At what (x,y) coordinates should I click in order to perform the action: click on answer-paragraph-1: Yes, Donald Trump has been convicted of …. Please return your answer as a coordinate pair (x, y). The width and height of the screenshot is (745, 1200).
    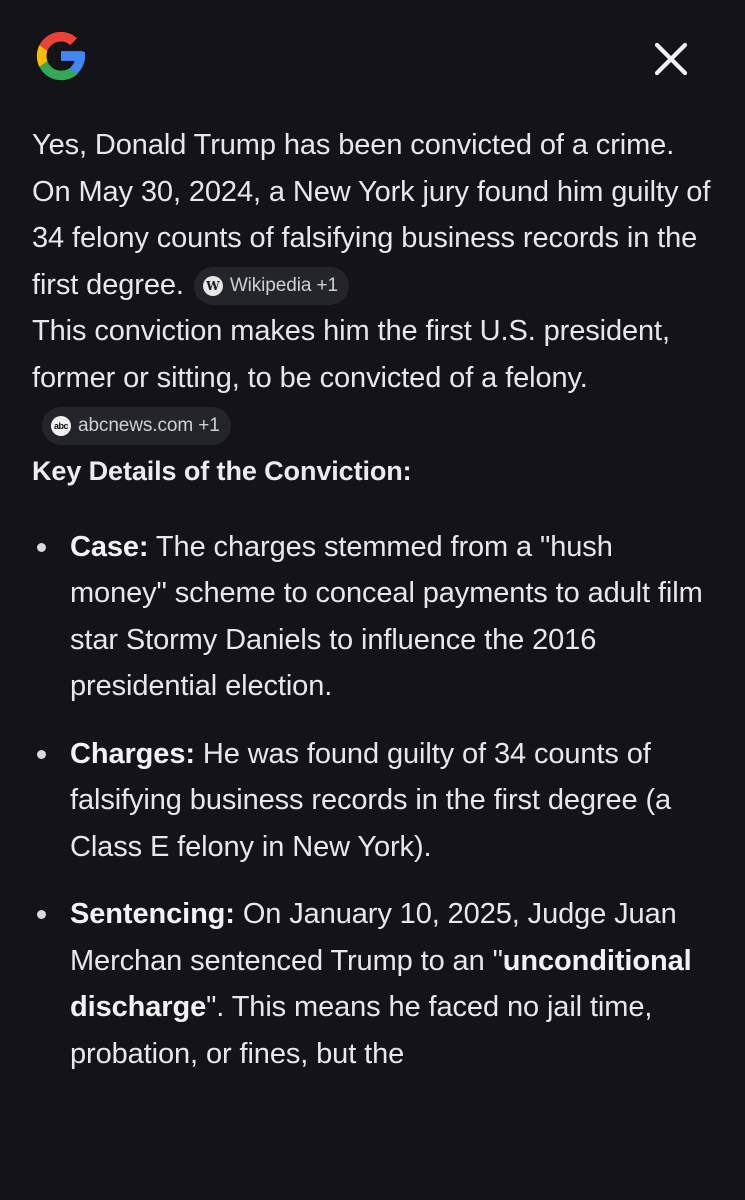
    Looking at the image, I should click on (372, 215).